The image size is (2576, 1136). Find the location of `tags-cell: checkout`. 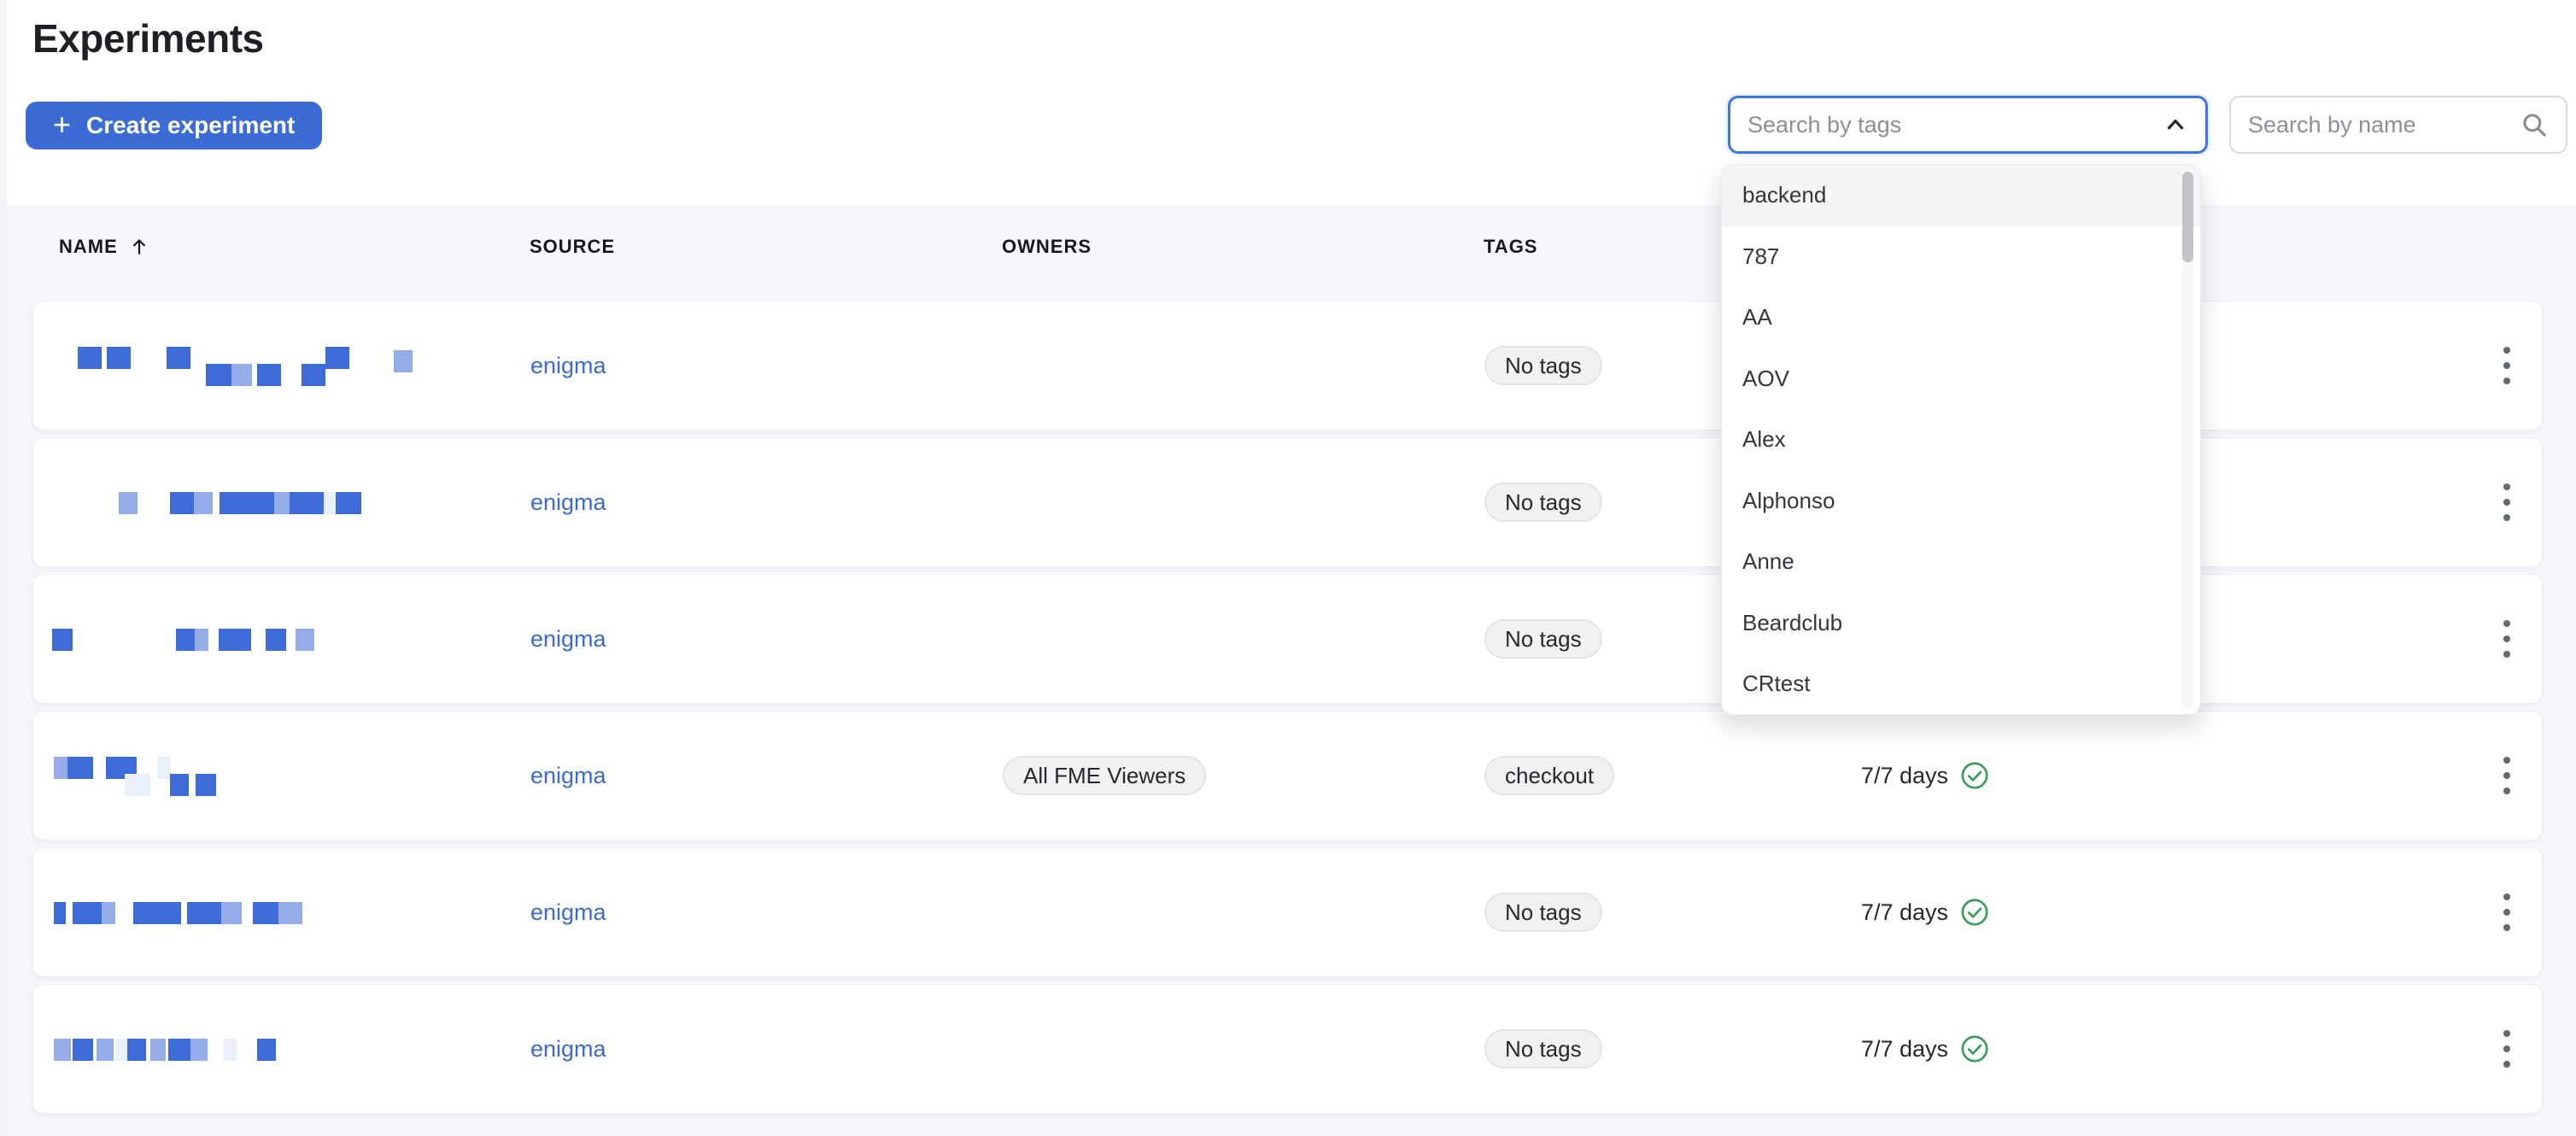

tags-cell: checkout is located at coordinates (1549, 775).